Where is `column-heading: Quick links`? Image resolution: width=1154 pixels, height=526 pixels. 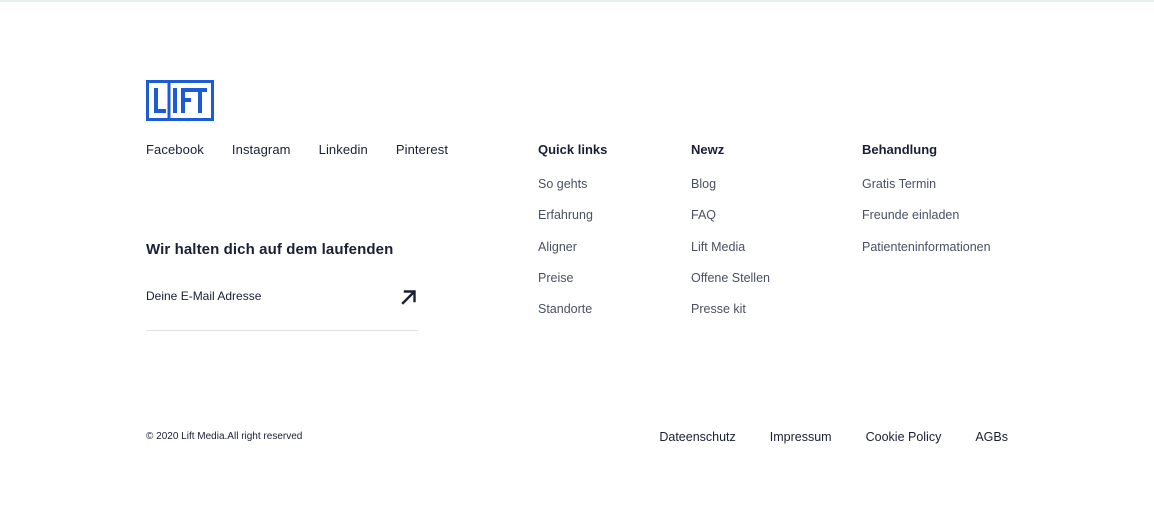 column-heading: Quick links is located at coordinates (573, 149).